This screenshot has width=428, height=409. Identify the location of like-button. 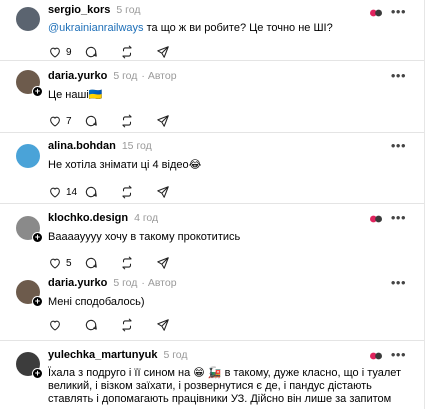
(66, 325).